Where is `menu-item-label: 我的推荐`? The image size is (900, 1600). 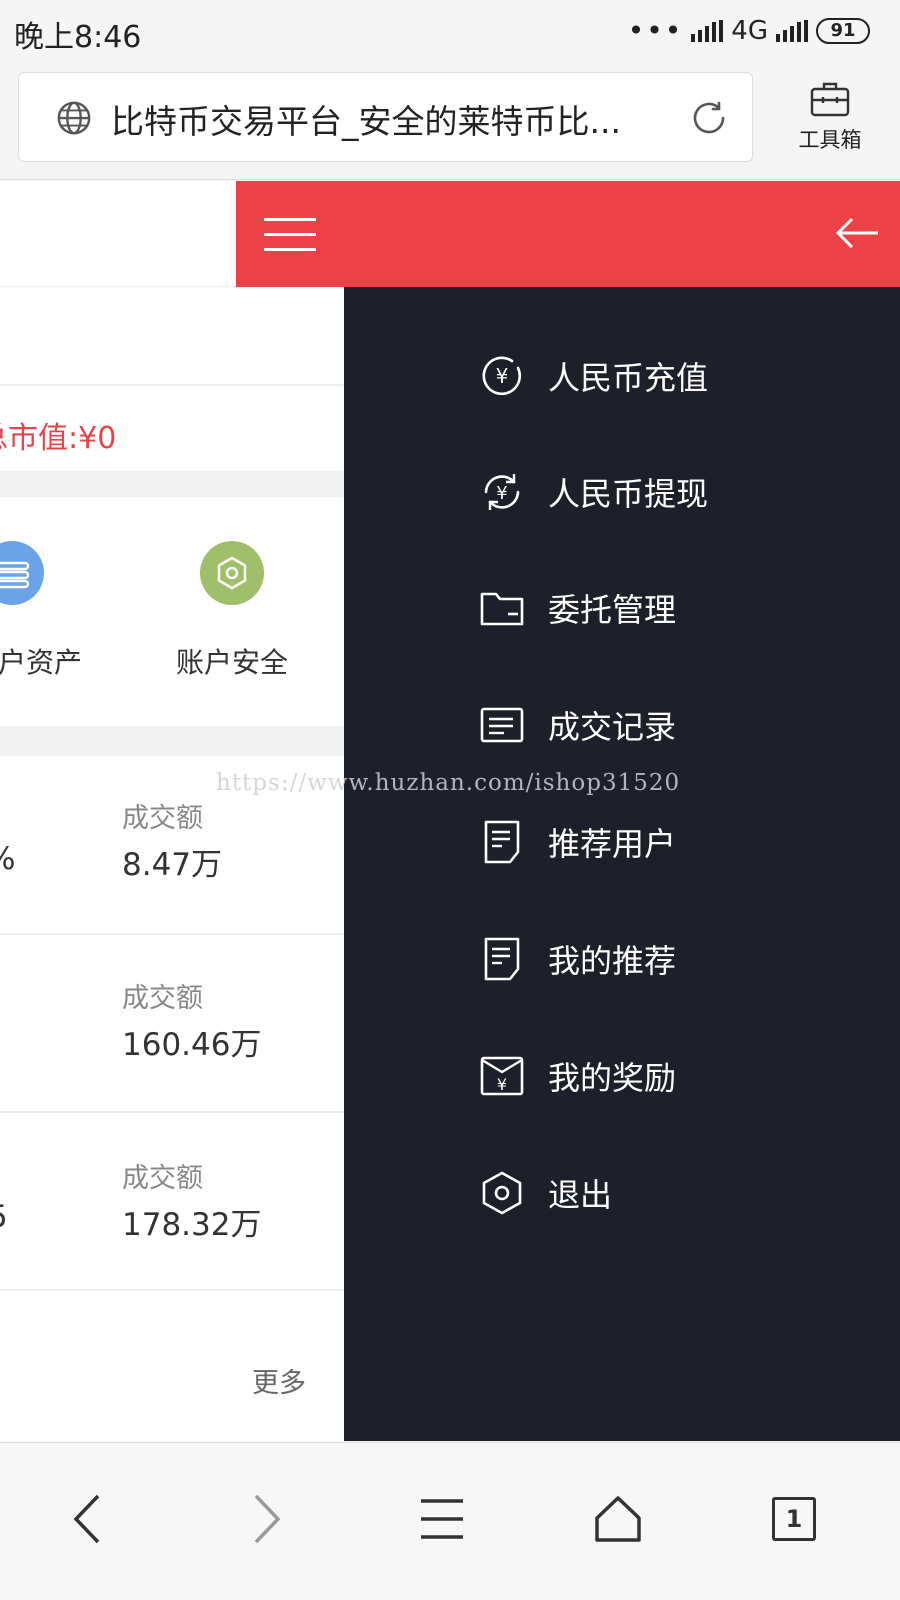
menu-item-label: 我的推荐 is located at coordinates (612, 961).